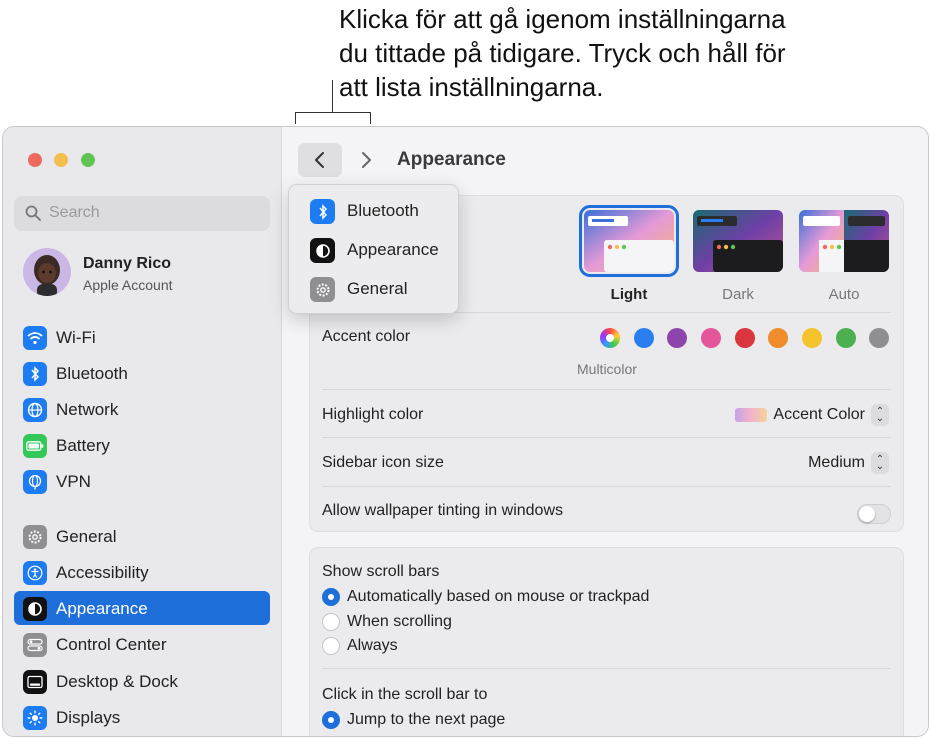  I want to click on sidebar-item-label: Accessibility, so click(102, 572).